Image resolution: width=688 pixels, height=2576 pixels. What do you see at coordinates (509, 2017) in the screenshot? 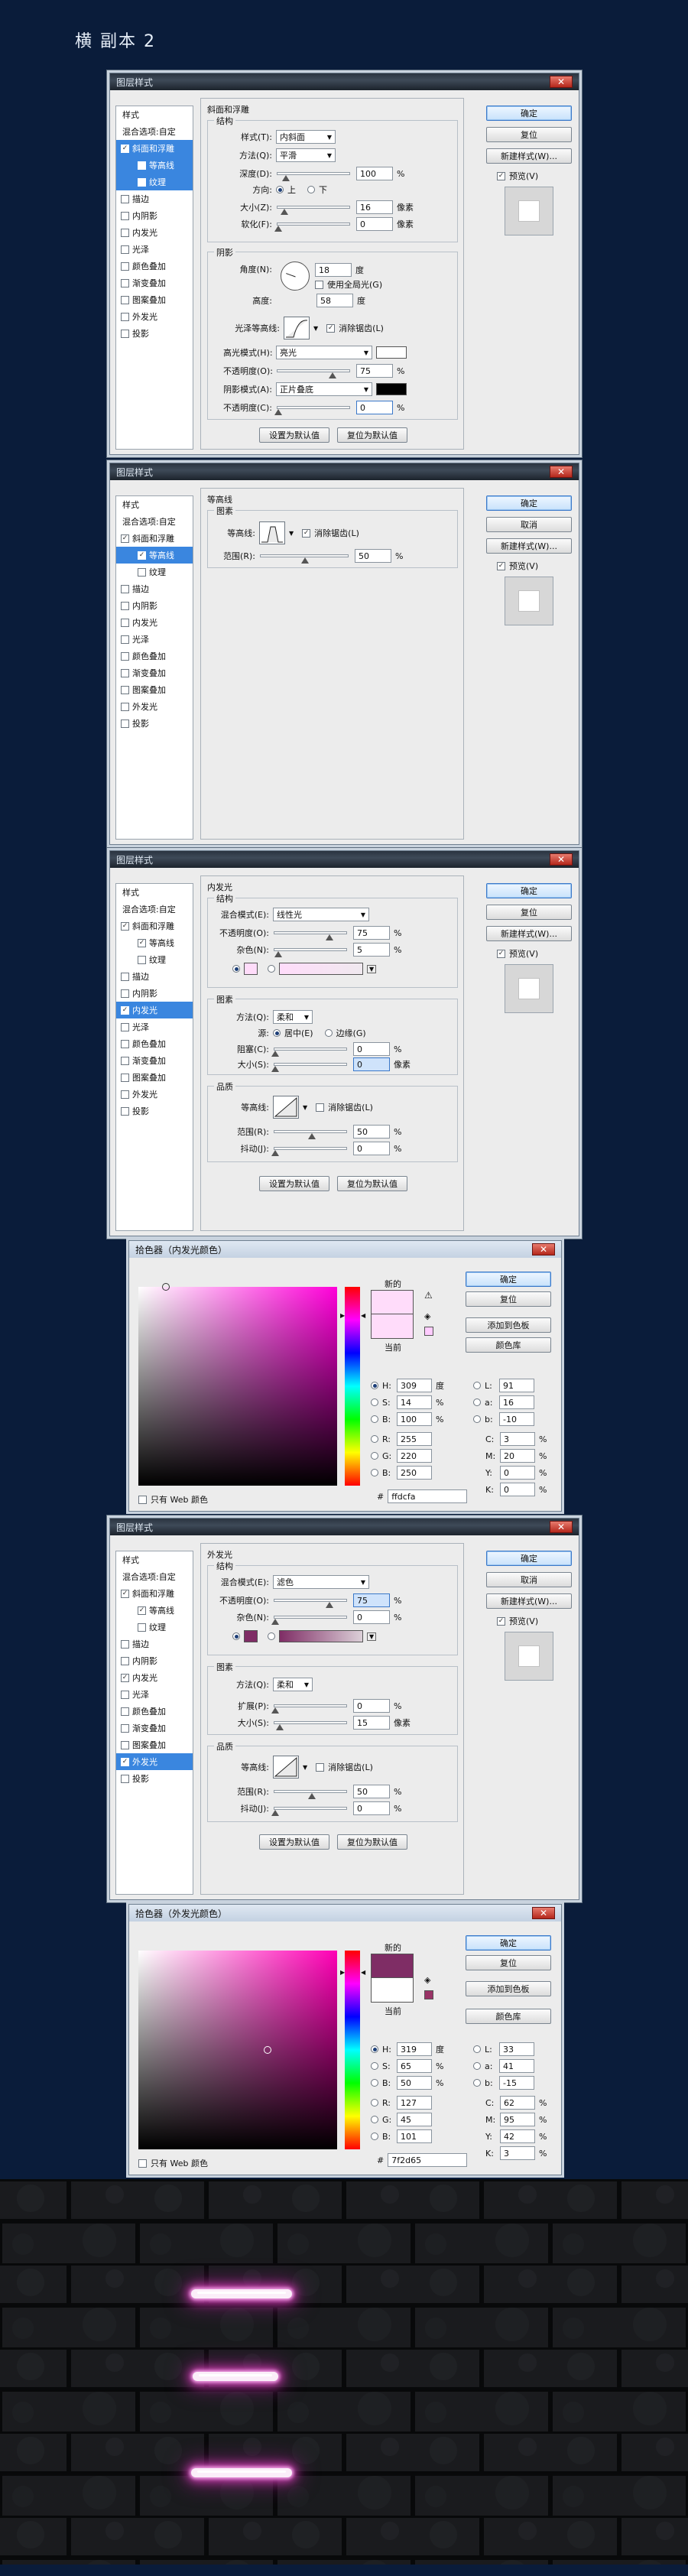
I see `color-library-button: 颜色库` at bounding box center [509, 2017].